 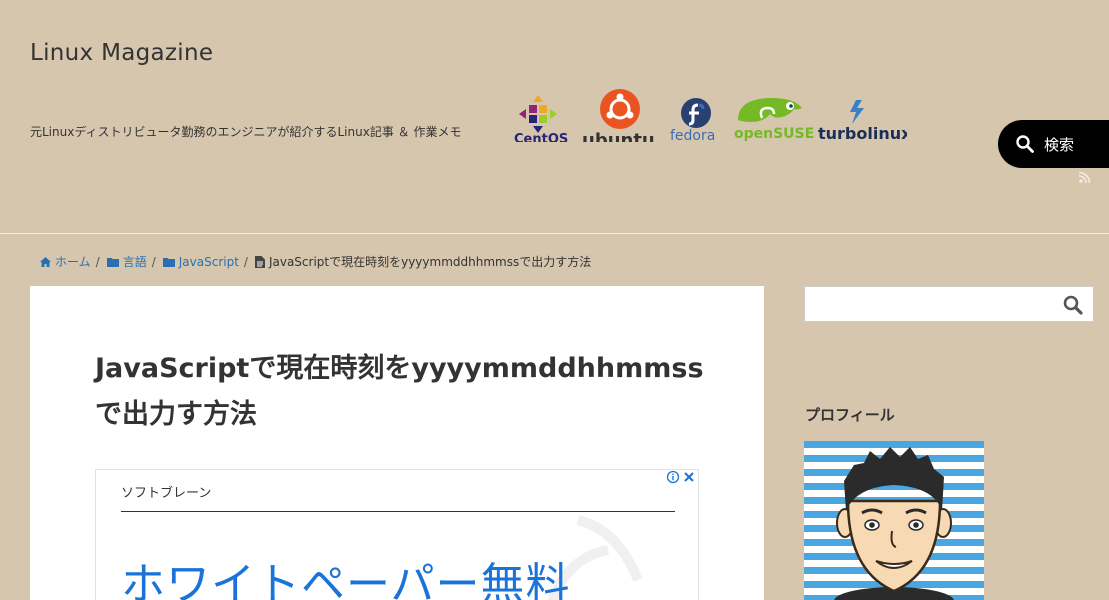 I want to click on fedora-logo: fedora, so click(x=696, y=120).